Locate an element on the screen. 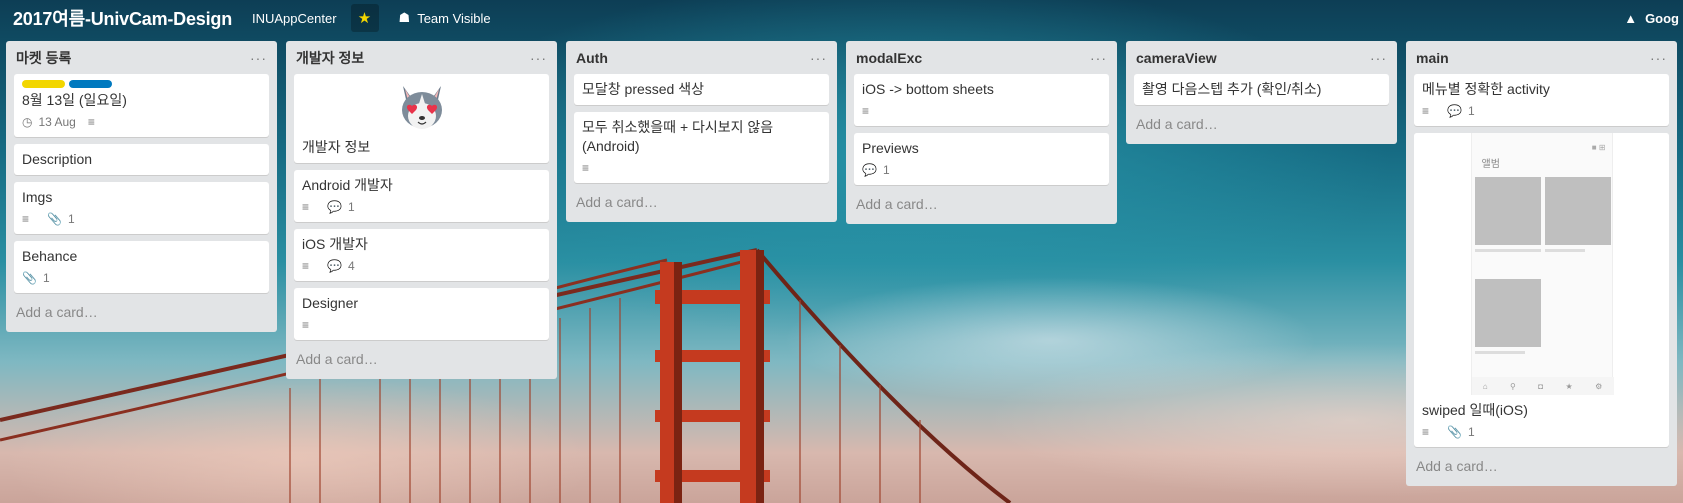 This screenshot has height=503, width=1683. card-behance: Behance 📎 1 is located at coordinates (141, 267).